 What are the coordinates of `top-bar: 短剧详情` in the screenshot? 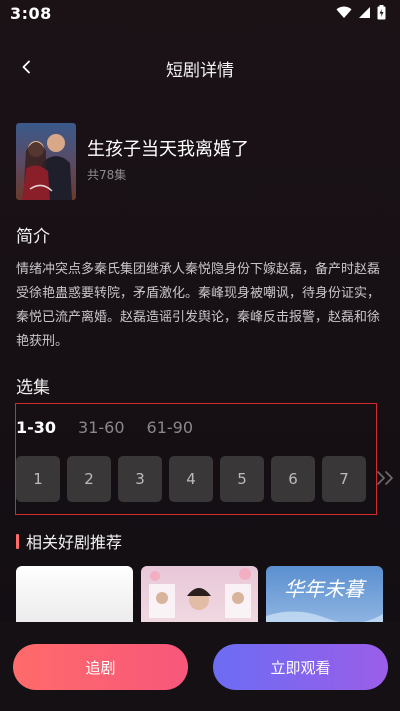 It's located at (200, 67).